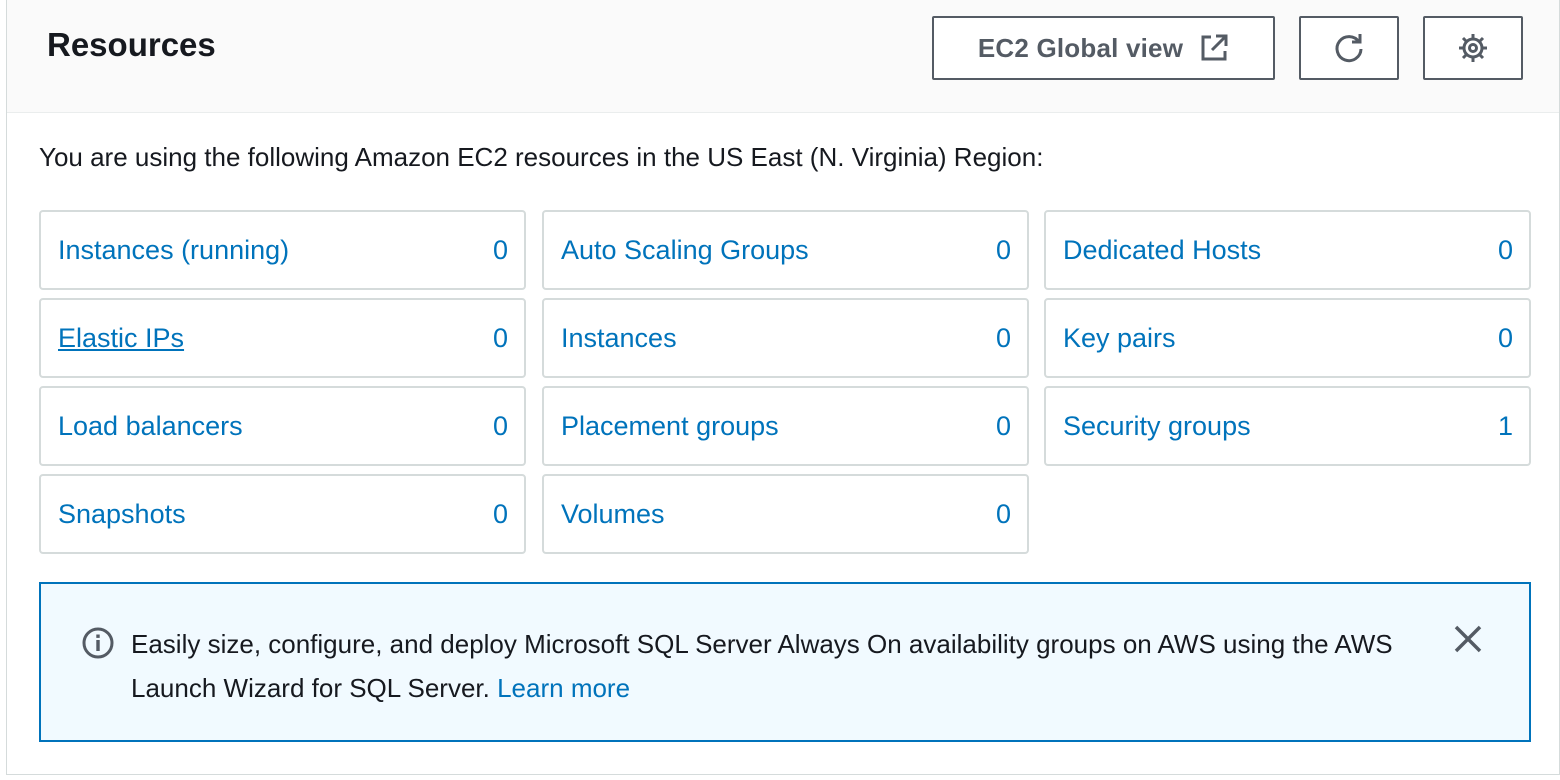 This screenshot has width=1560, height=780. I want to click on resource-tile-auto-scaling-groups: Auto Scaling Groups 0, so click(785, 250).